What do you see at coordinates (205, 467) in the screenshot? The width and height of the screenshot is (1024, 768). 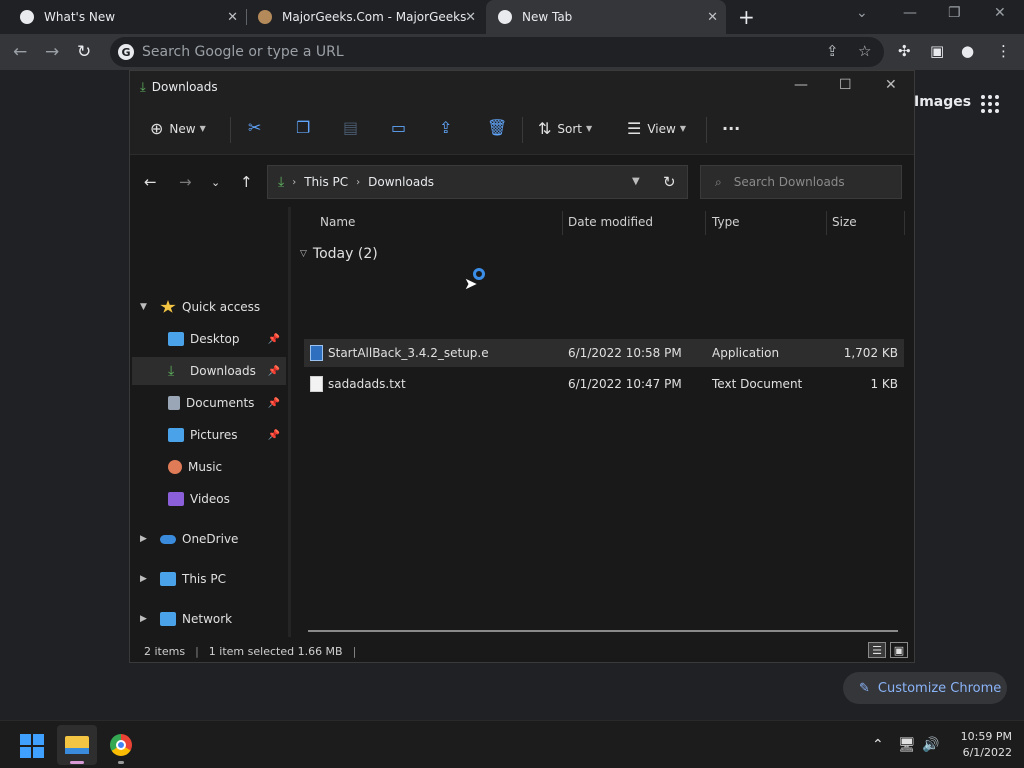 I see `nav-label: Music` at bounding box center [205, 467].